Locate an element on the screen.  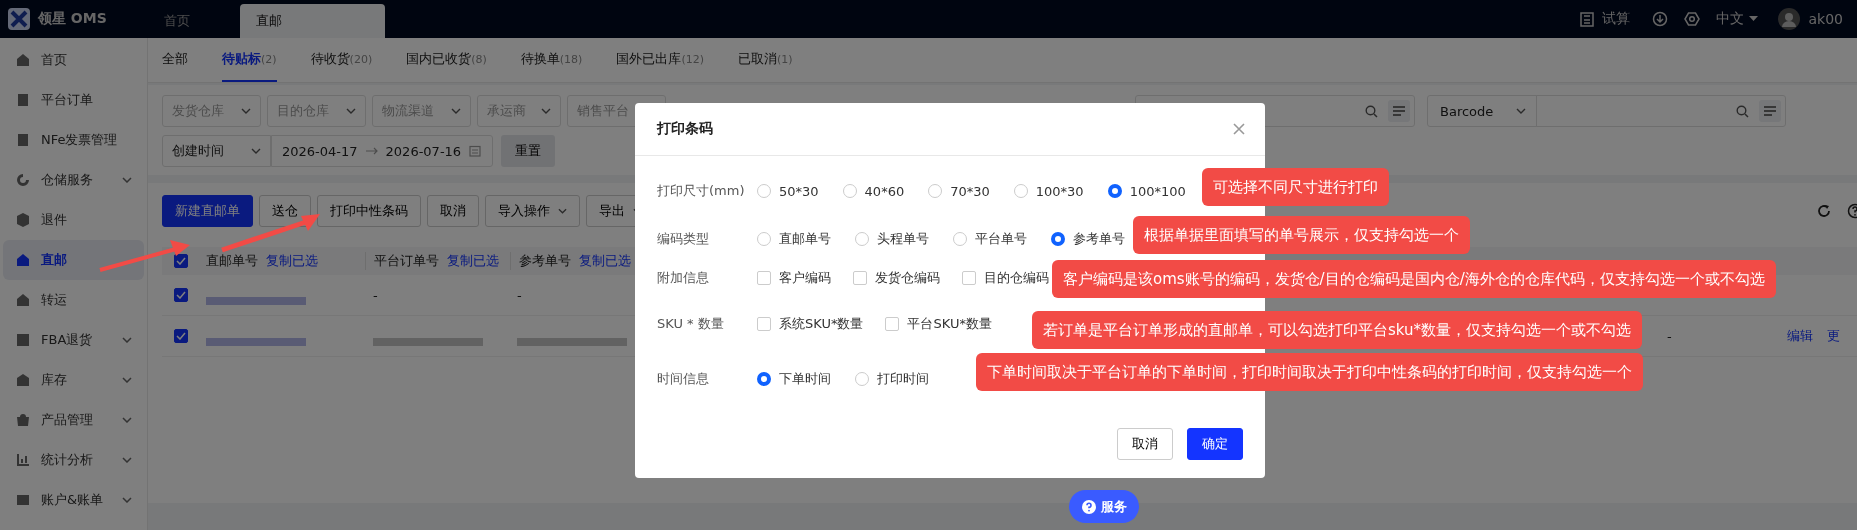
reset-button: 重置 is located at coordinates (528, 151).